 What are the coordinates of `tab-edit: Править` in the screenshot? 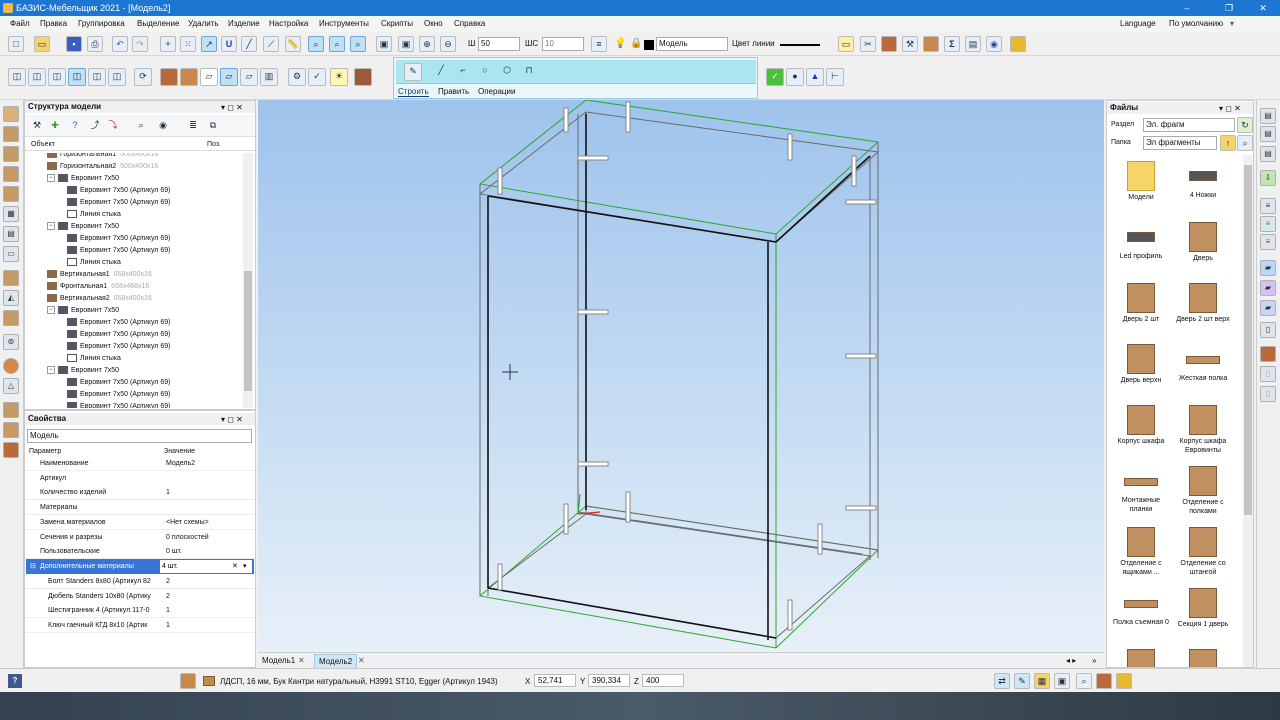 It's located at (453, 91).